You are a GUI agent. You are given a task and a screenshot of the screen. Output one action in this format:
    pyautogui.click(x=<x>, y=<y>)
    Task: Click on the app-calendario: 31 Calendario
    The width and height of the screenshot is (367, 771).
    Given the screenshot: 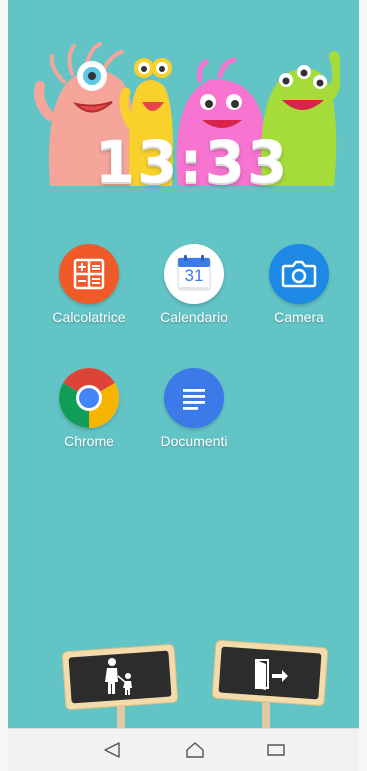 What is the action you would take?
    pyautogui.click(x=194, y=284)
    